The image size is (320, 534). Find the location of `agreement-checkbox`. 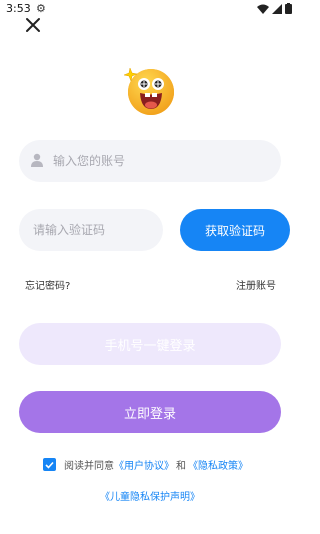

agreement-checkbox is located at coordinates (49, 464).